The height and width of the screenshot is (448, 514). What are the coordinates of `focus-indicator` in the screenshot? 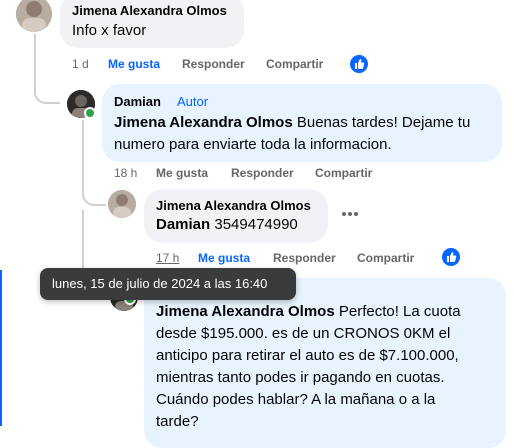 It's located at (1, 348).